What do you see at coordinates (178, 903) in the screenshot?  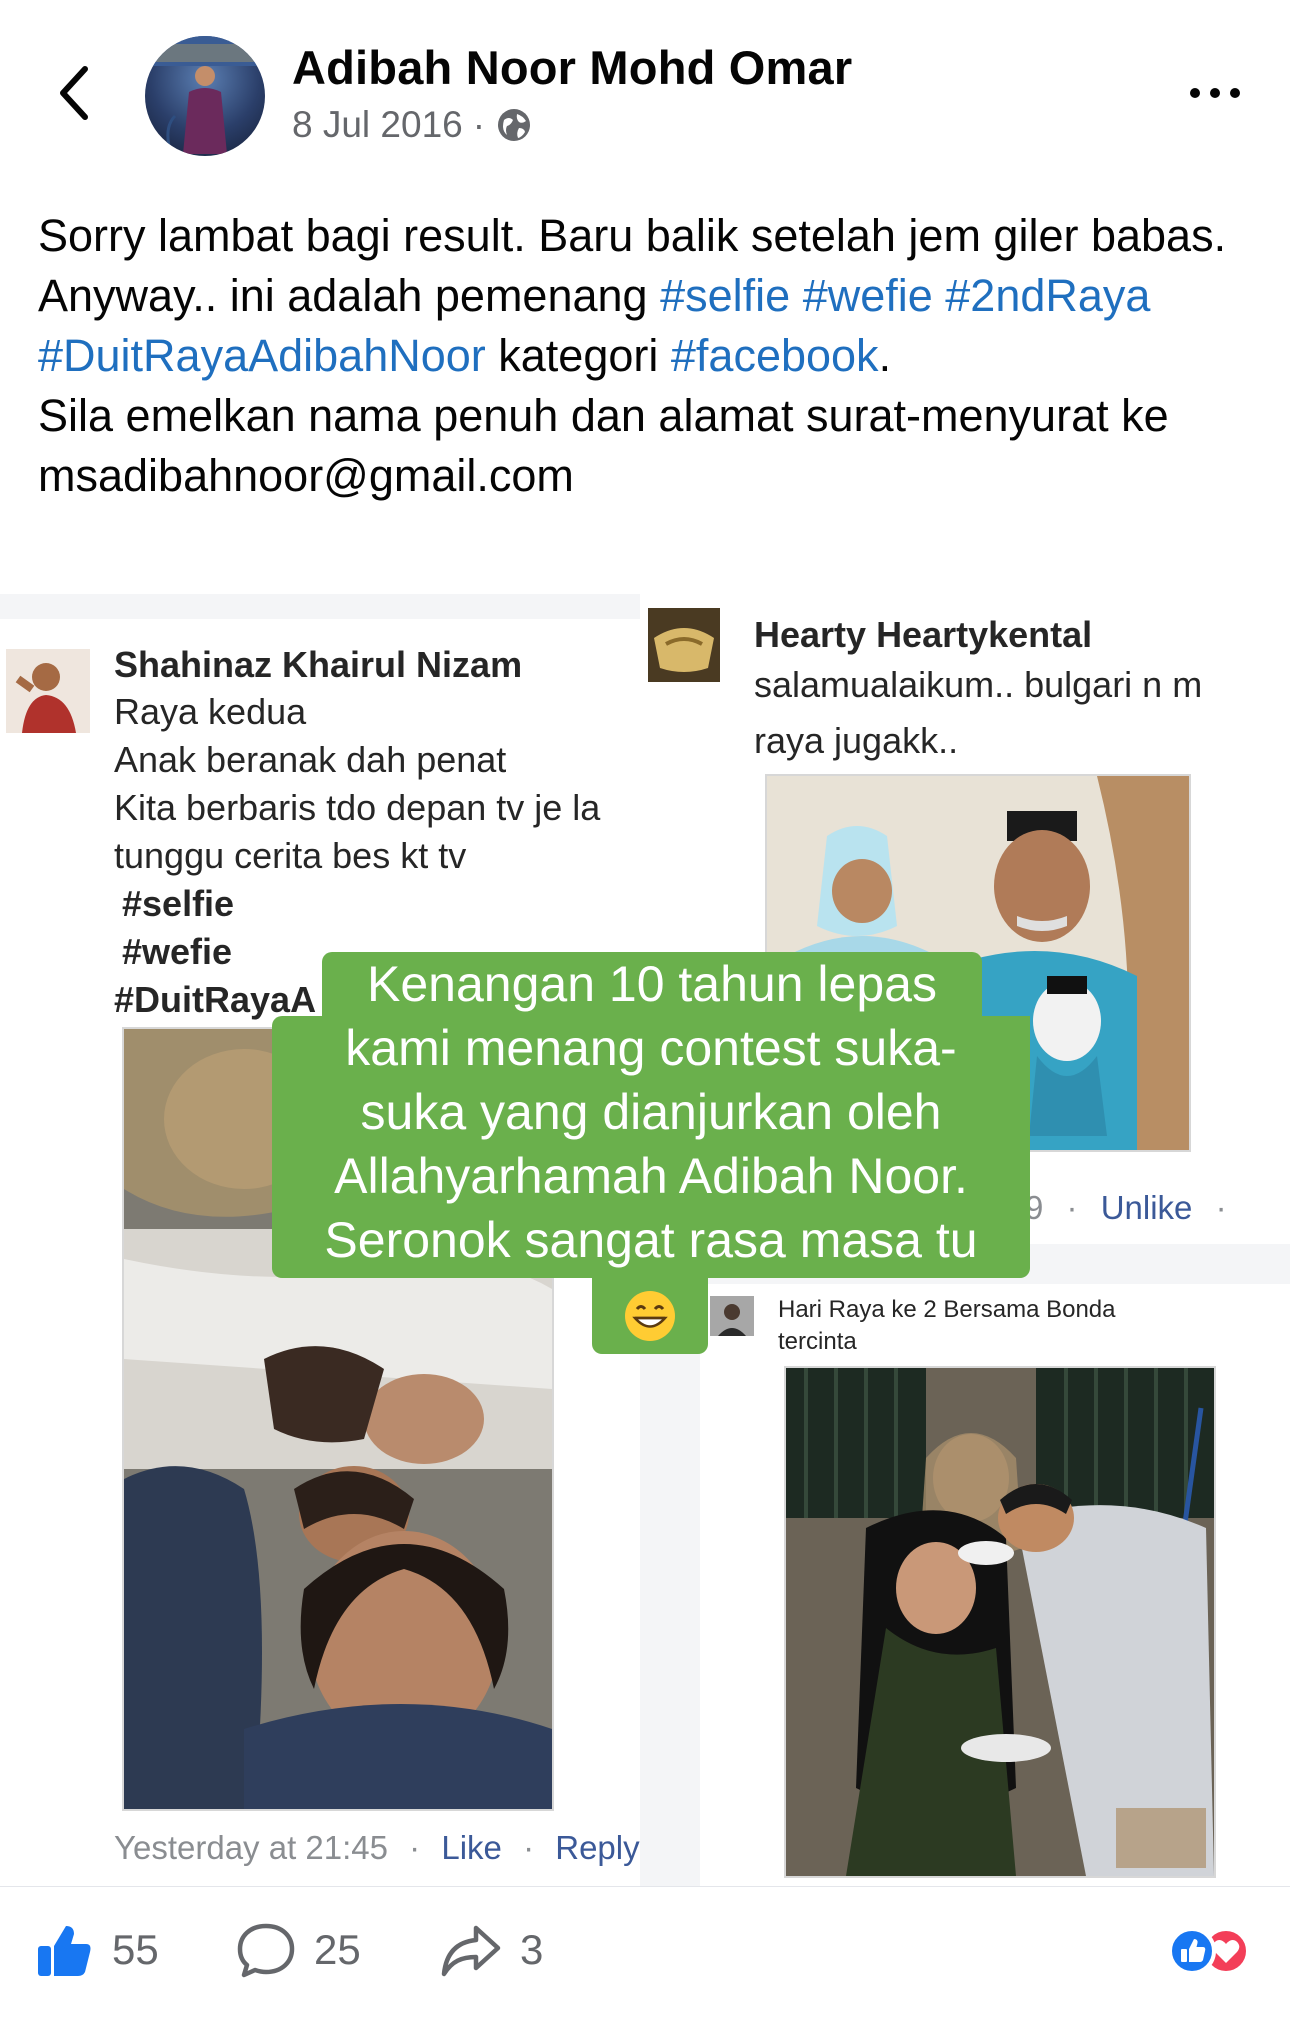 I see `comment-hashtag: #selfie` at bounding box center [178, 903].